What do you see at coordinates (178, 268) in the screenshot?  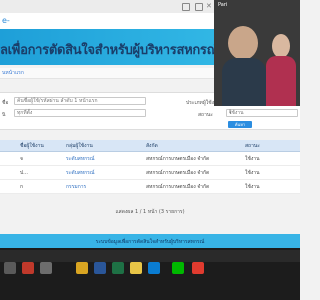 I see `line-icon` at bounding box center [178, 268].